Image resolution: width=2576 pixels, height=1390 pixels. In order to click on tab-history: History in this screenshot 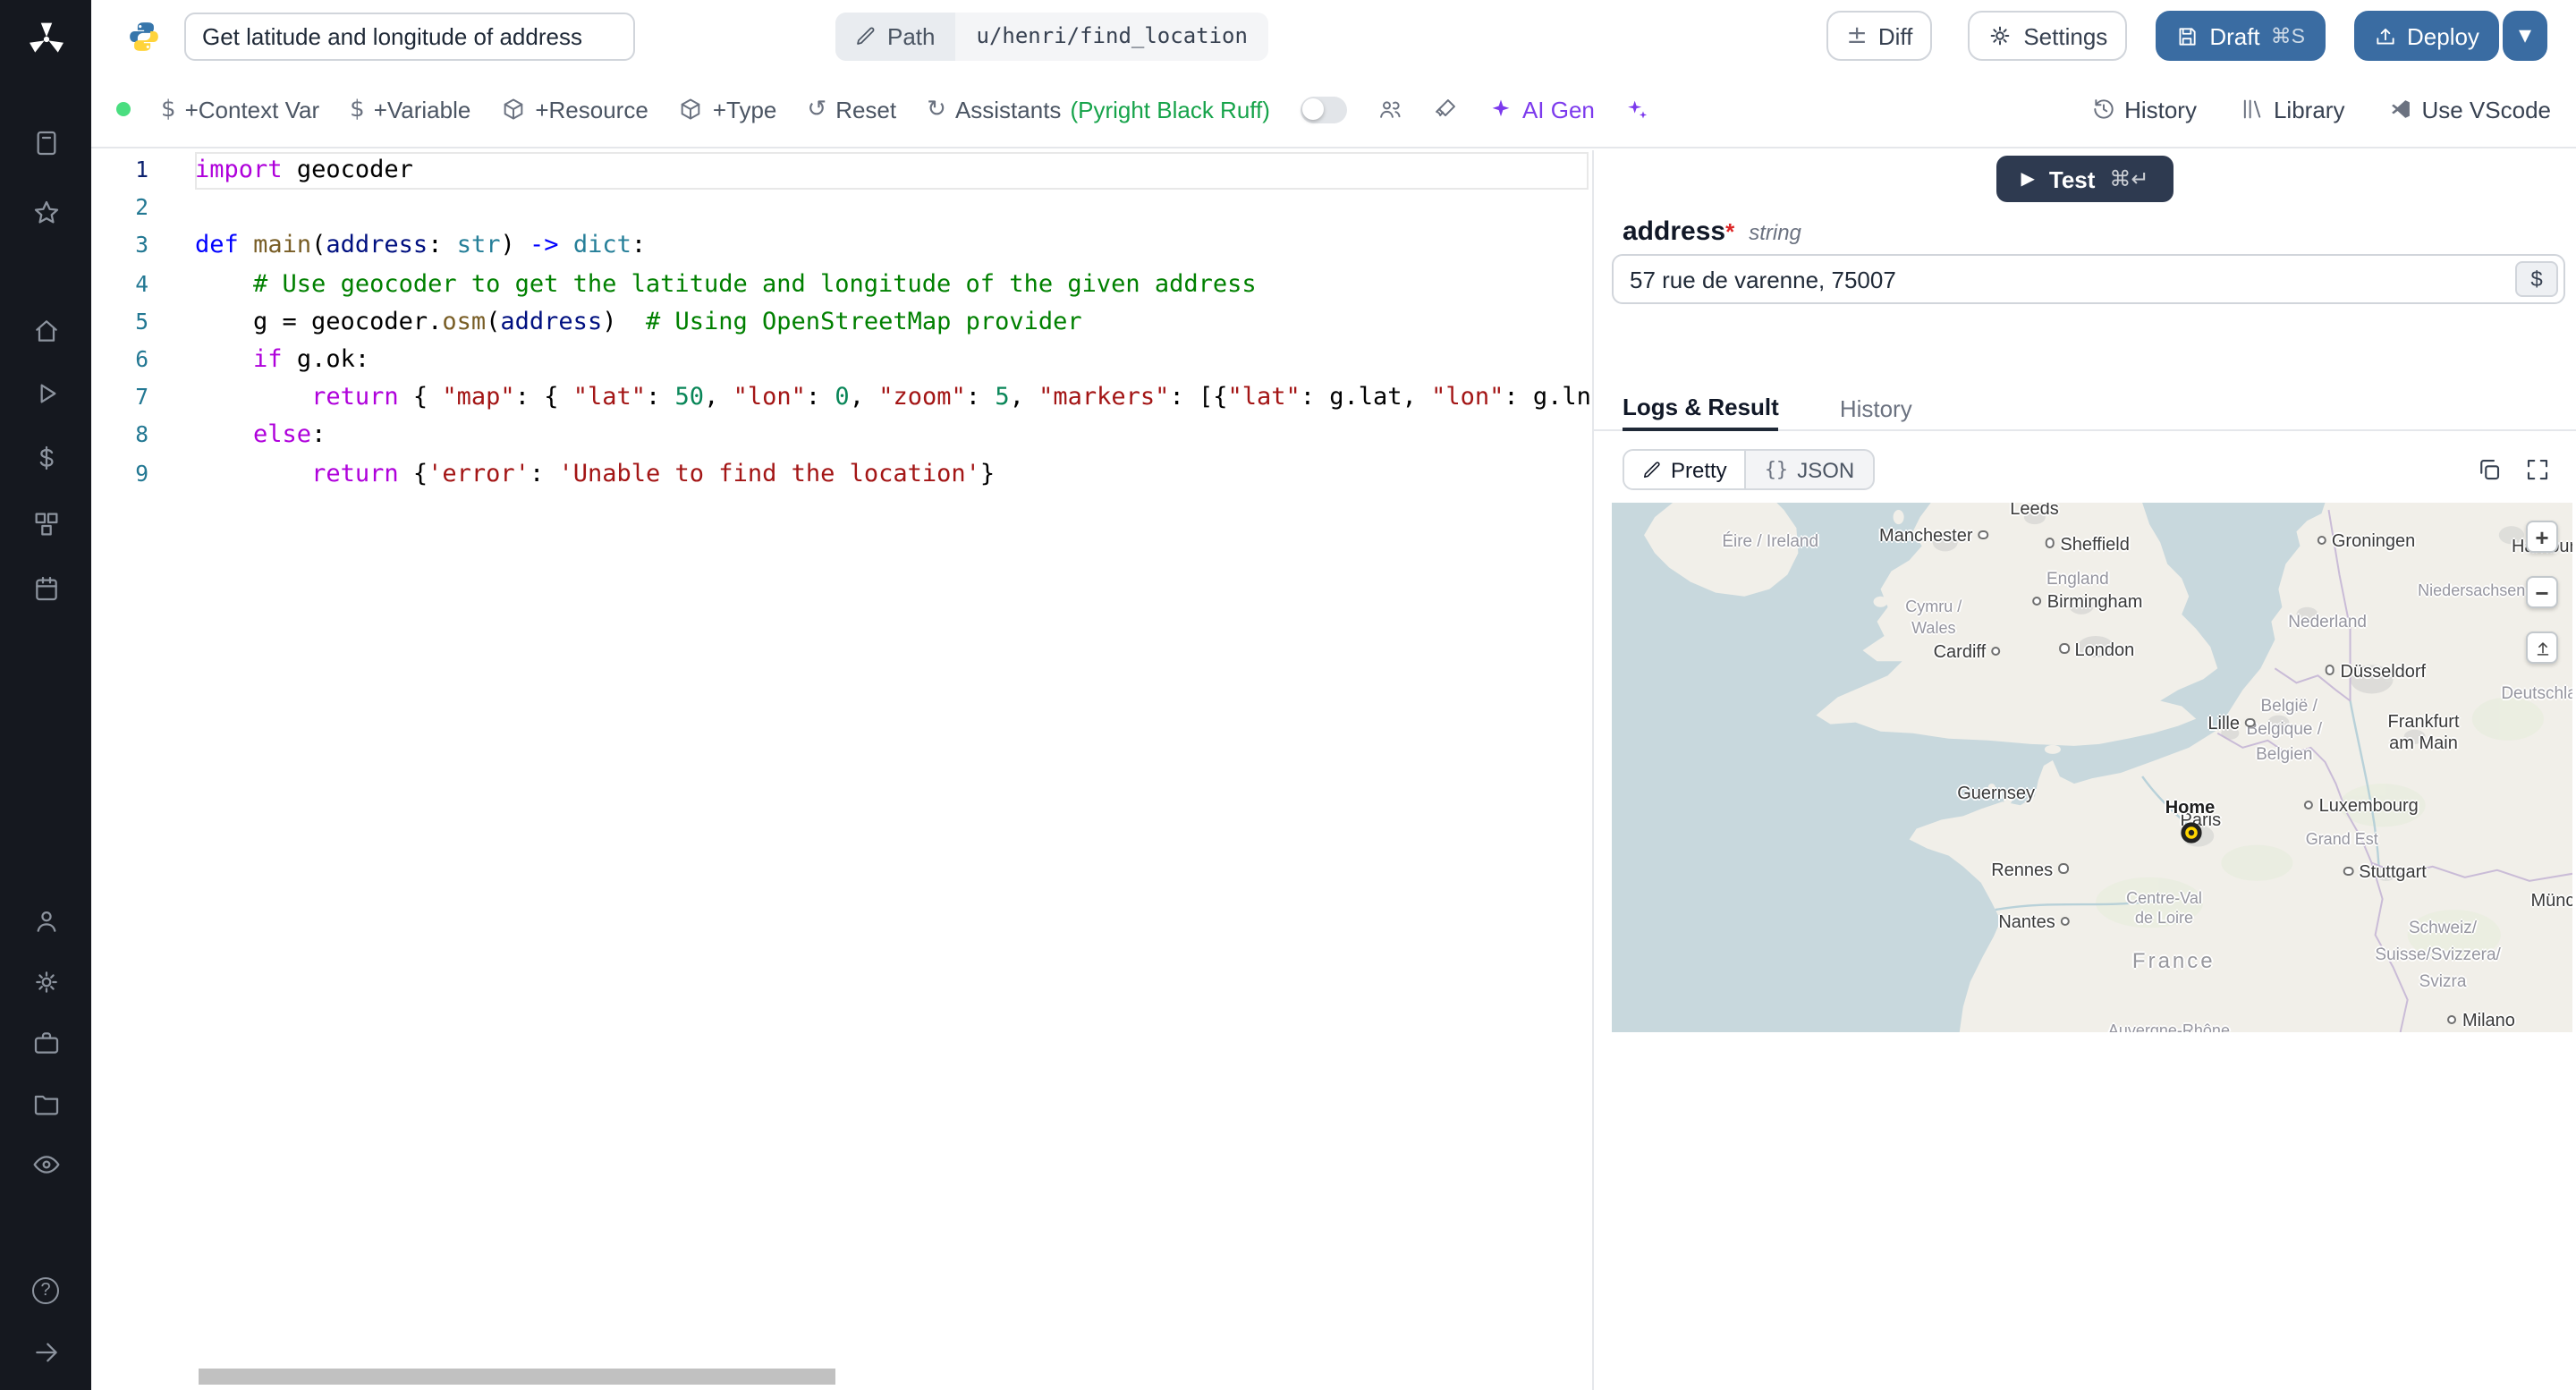, I will do `click(1876, 408)`.